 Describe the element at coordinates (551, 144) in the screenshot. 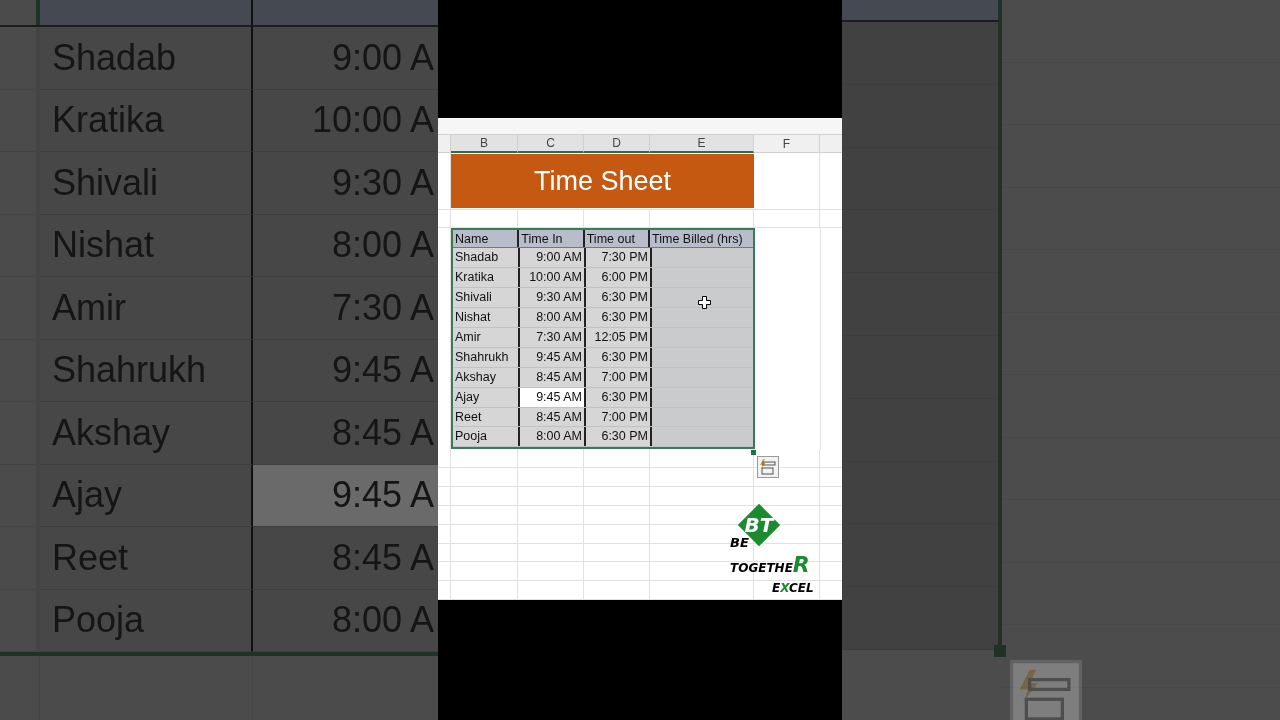

I see `column-header: C` at that location.